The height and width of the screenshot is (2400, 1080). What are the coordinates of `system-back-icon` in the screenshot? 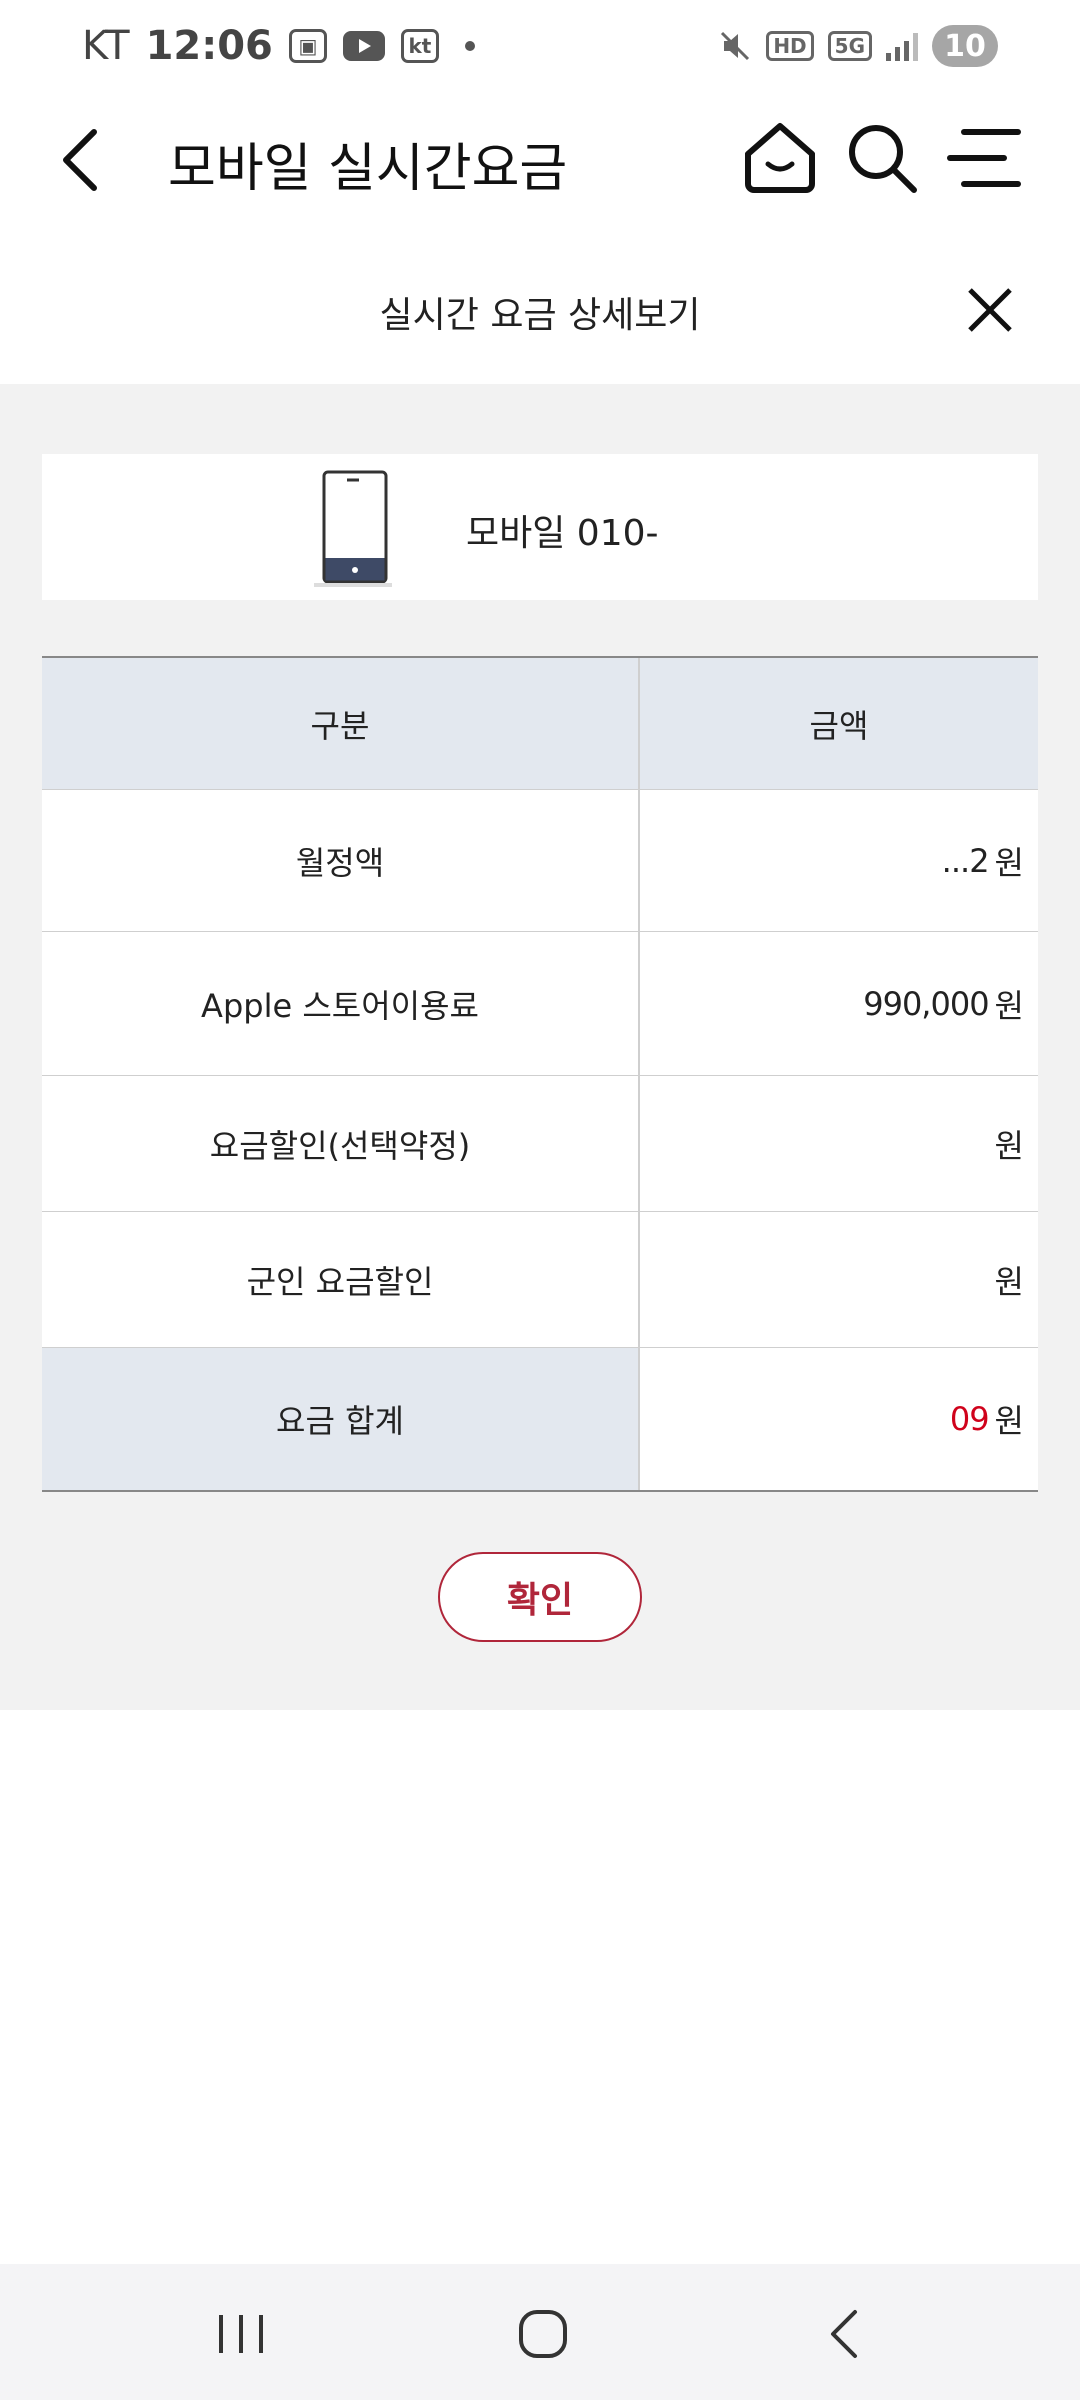 It's located at (844, 2334).